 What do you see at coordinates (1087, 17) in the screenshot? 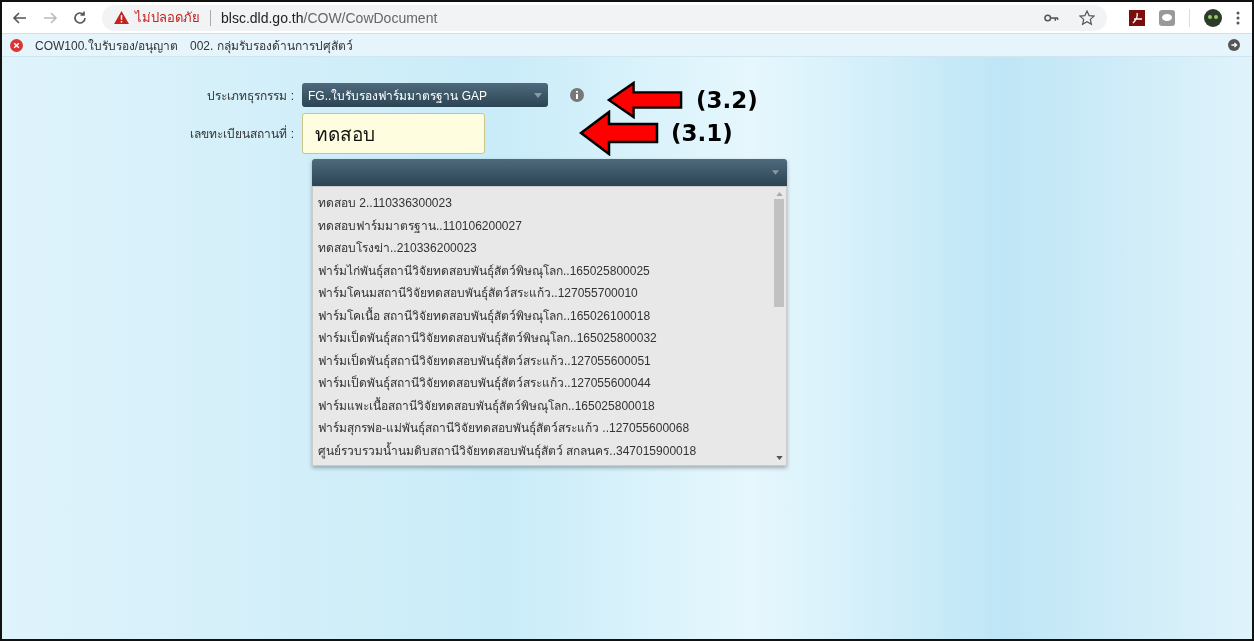
I see `star-icon` at bounding box center [1087, 17].